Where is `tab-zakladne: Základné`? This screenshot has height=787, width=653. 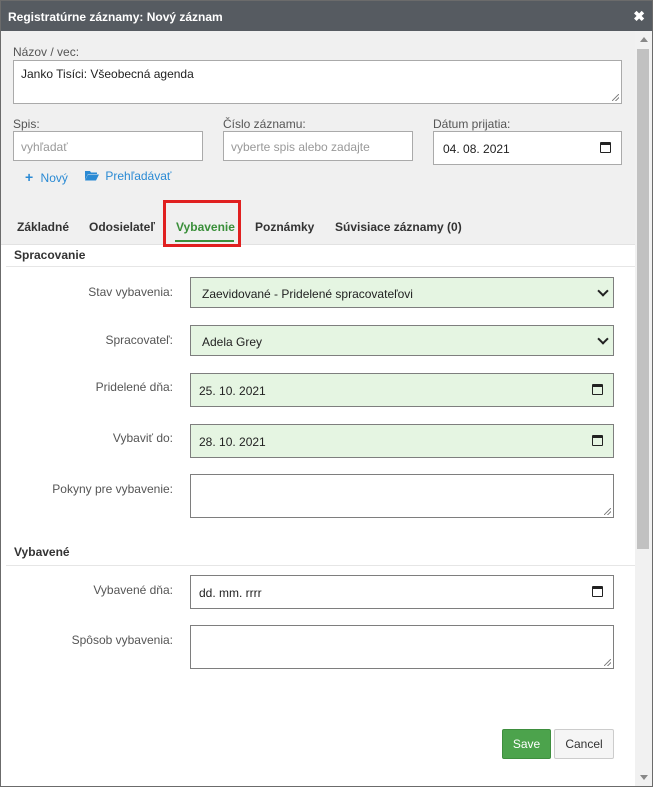 tab-zakladne: Základné is located at coordinates (43, 227).